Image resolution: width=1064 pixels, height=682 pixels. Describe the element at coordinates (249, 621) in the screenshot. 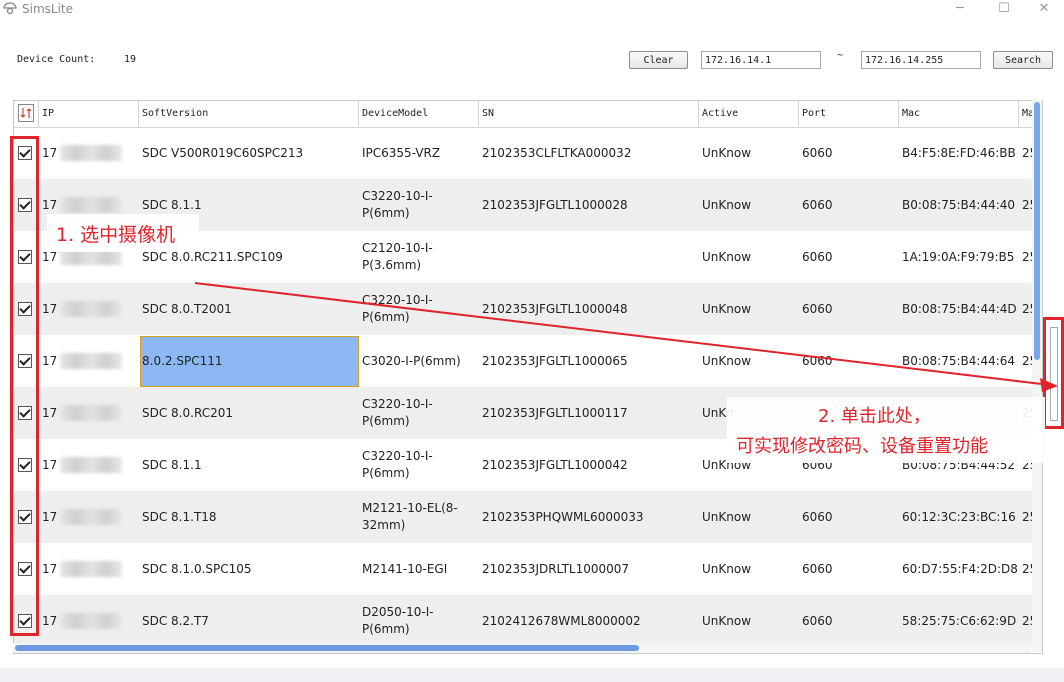

I see `cell-softversion: SDC 8.2.T7` at that location.